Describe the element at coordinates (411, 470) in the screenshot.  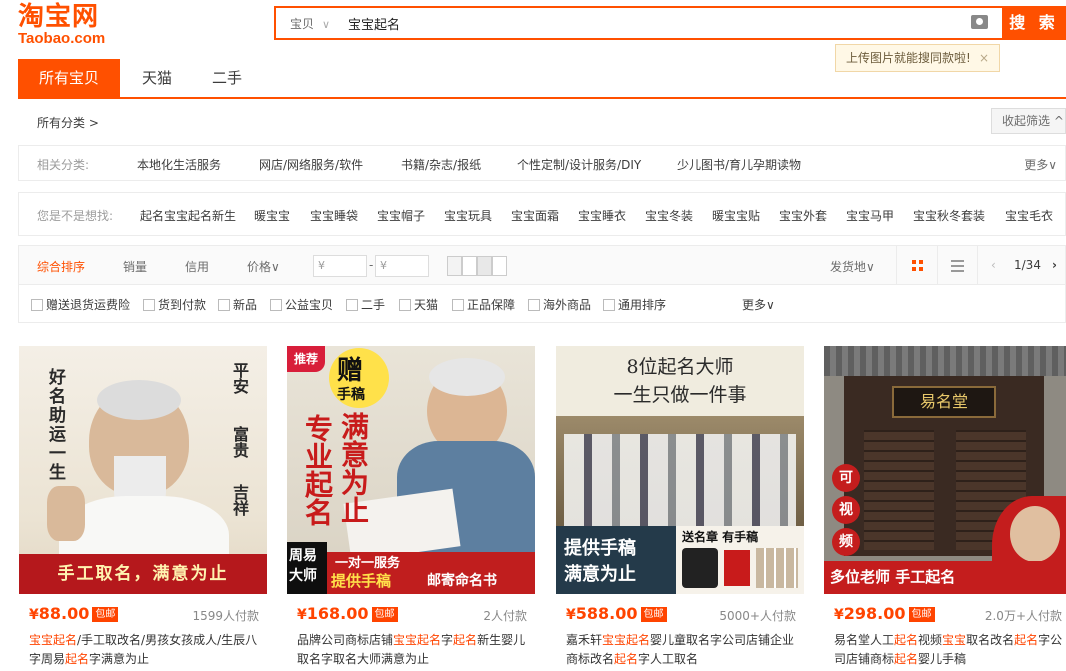
I see `product-image: 推荐 赠 手稿 专业起名 满意为止 周易大师 一对一服务 提供手稿 邮寄命名书` at that location.